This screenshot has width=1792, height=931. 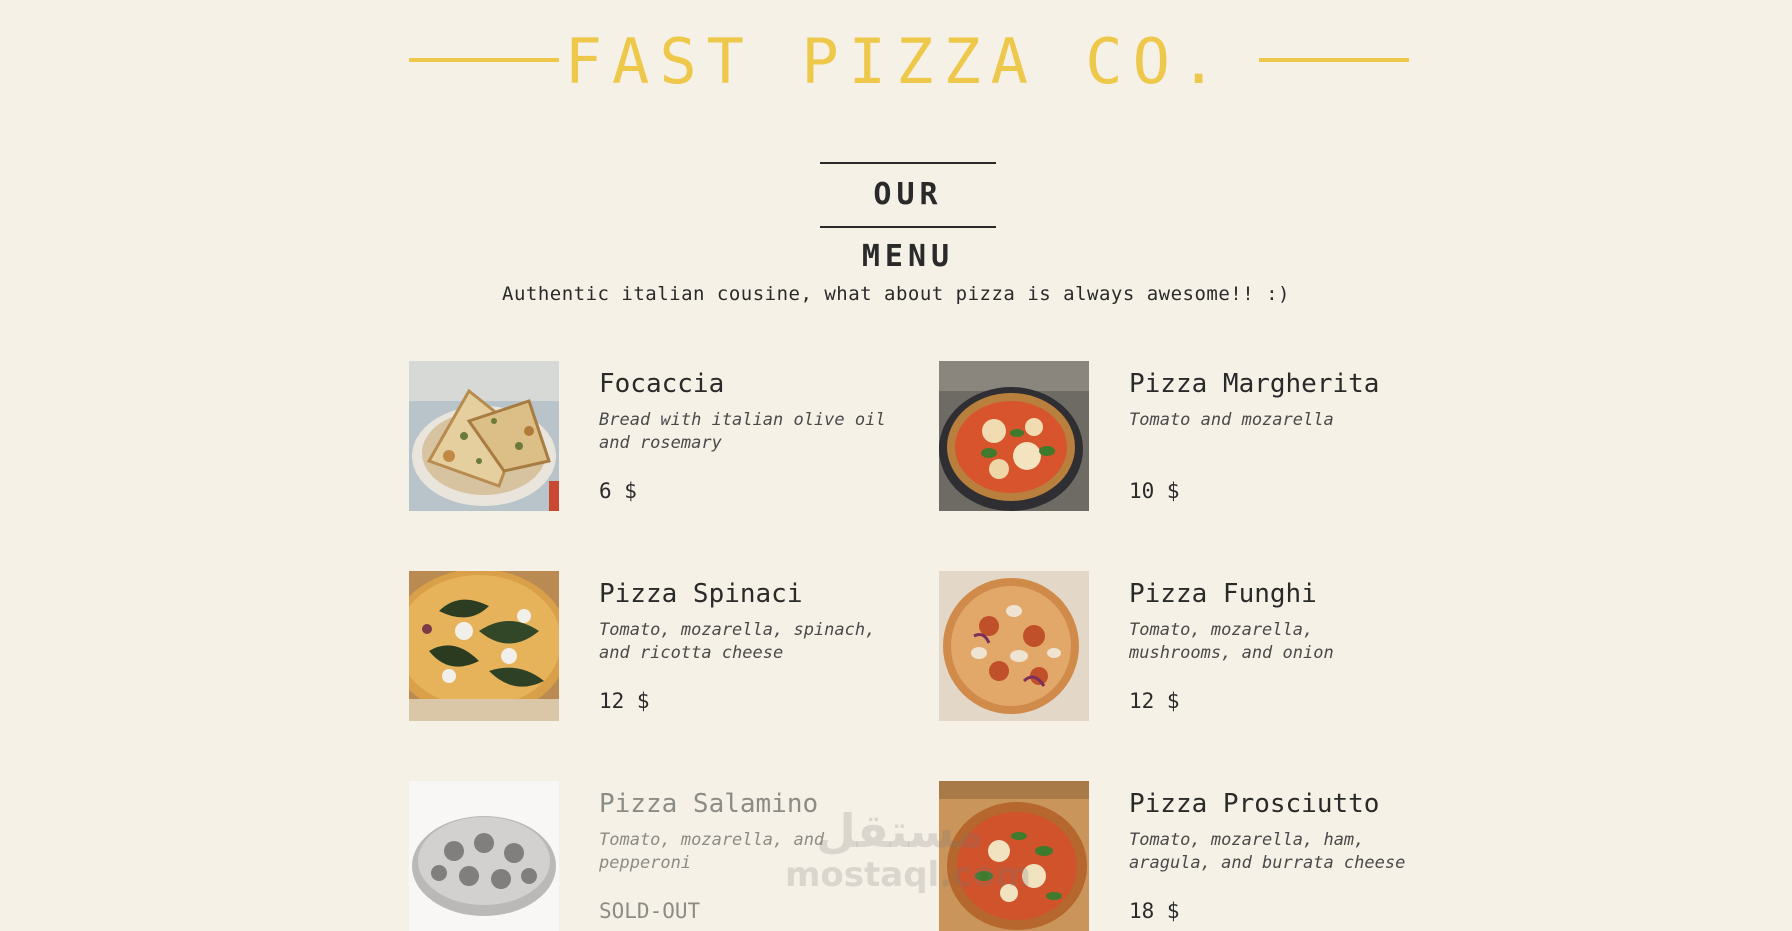 I want to click on menu-item-description: Tomato and mozarella, so click(x=1231, y=420).